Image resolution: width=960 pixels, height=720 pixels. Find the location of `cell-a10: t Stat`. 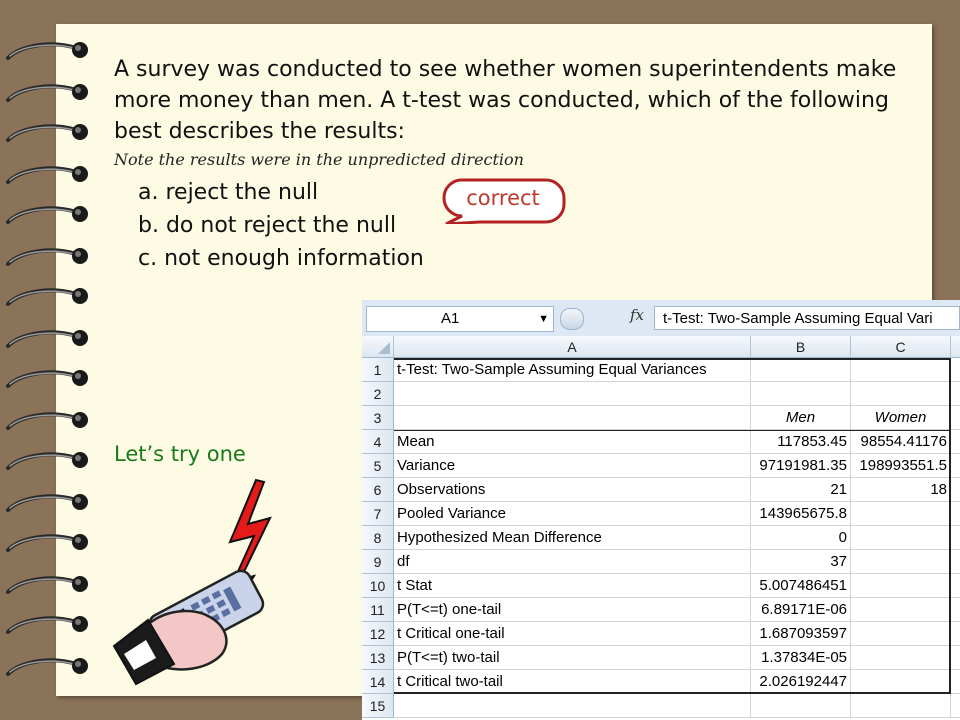

cell-a10: t Stat is located at coordinates (572, 586).